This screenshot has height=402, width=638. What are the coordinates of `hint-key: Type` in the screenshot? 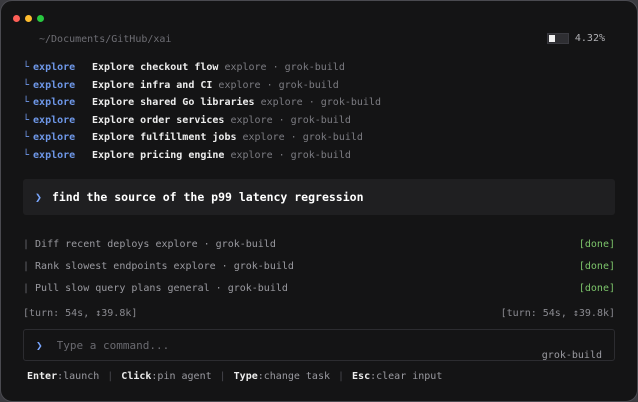 It's located at (245, 376).